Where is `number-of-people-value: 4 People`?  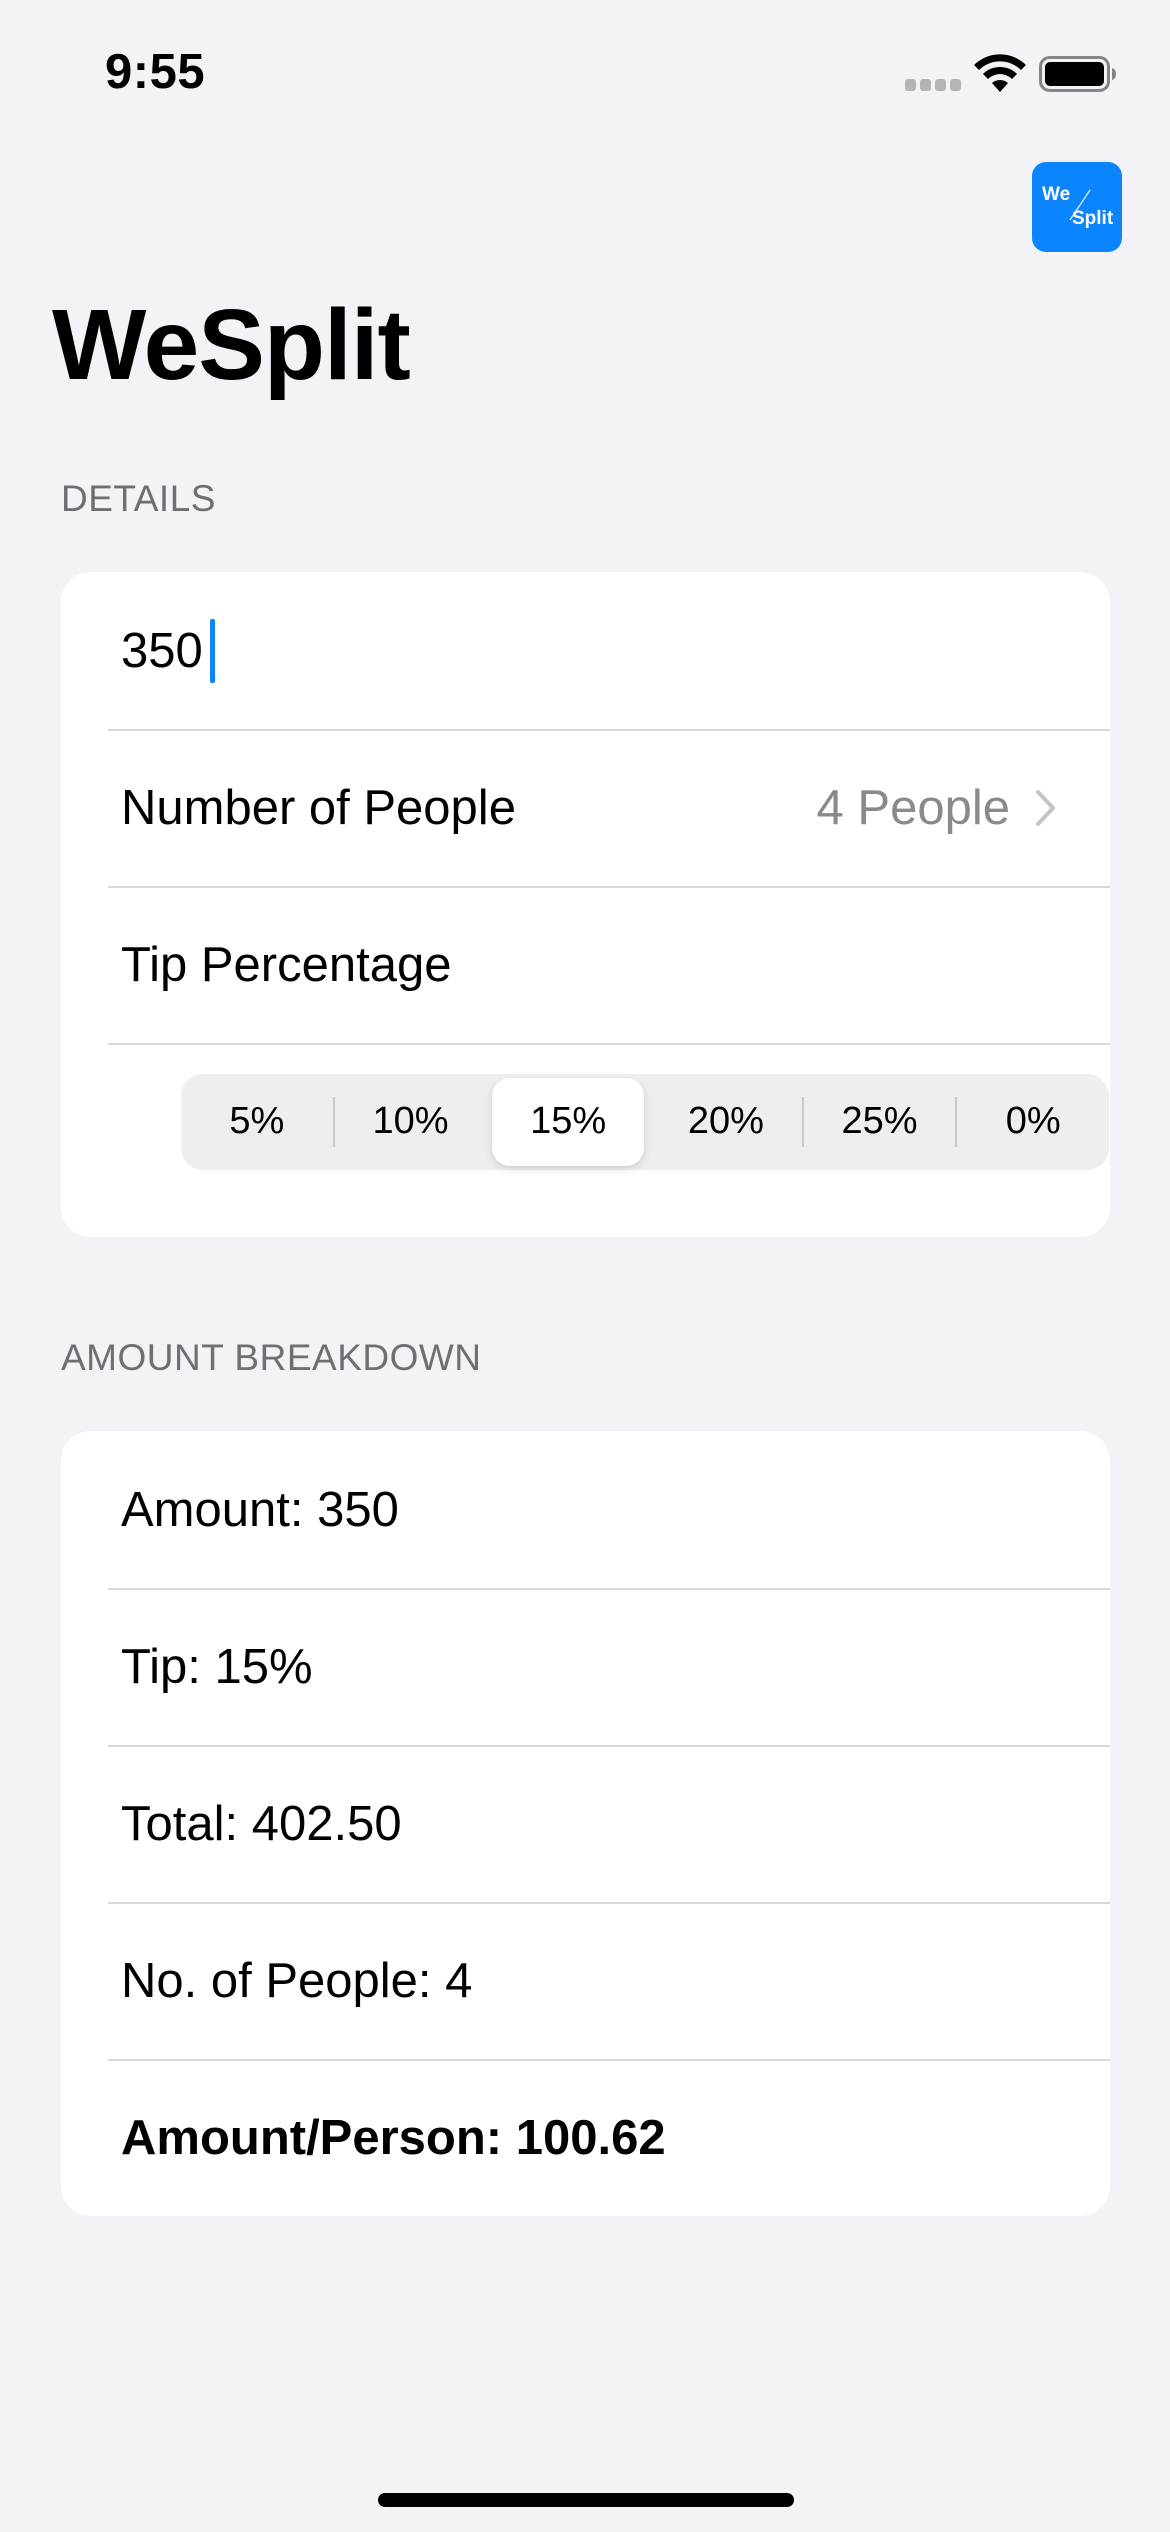 number-of-people-value: 4 People is located at coordinates (913, 807).